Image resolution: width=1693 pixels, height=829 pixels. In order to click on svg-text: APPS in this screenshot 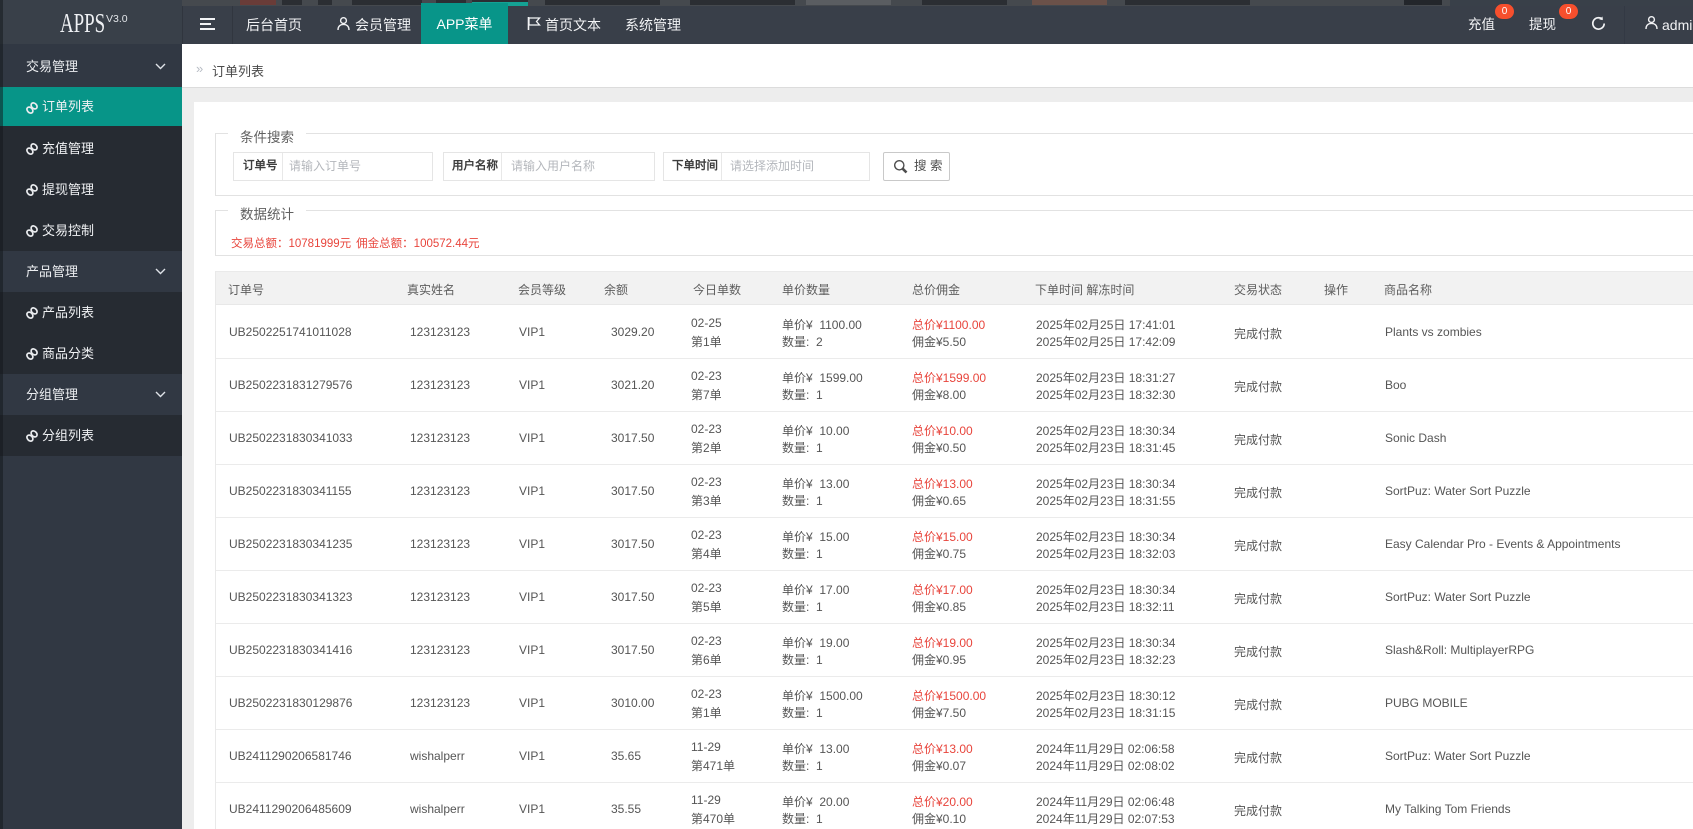, I will do `click(82, 24)`.